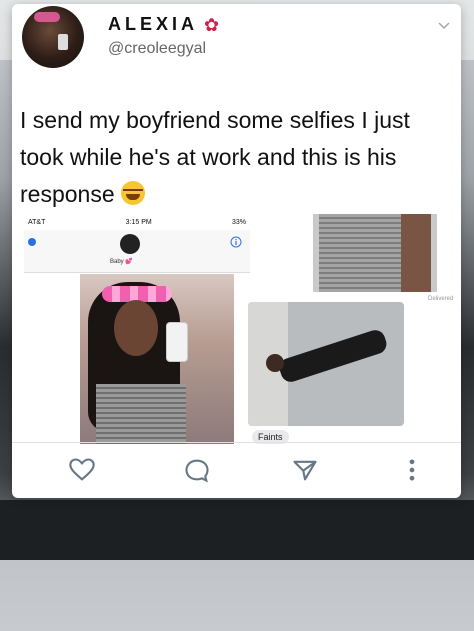 This screenshot has height=631, width=474. I want to click on heart-icon, so click(82, 470).